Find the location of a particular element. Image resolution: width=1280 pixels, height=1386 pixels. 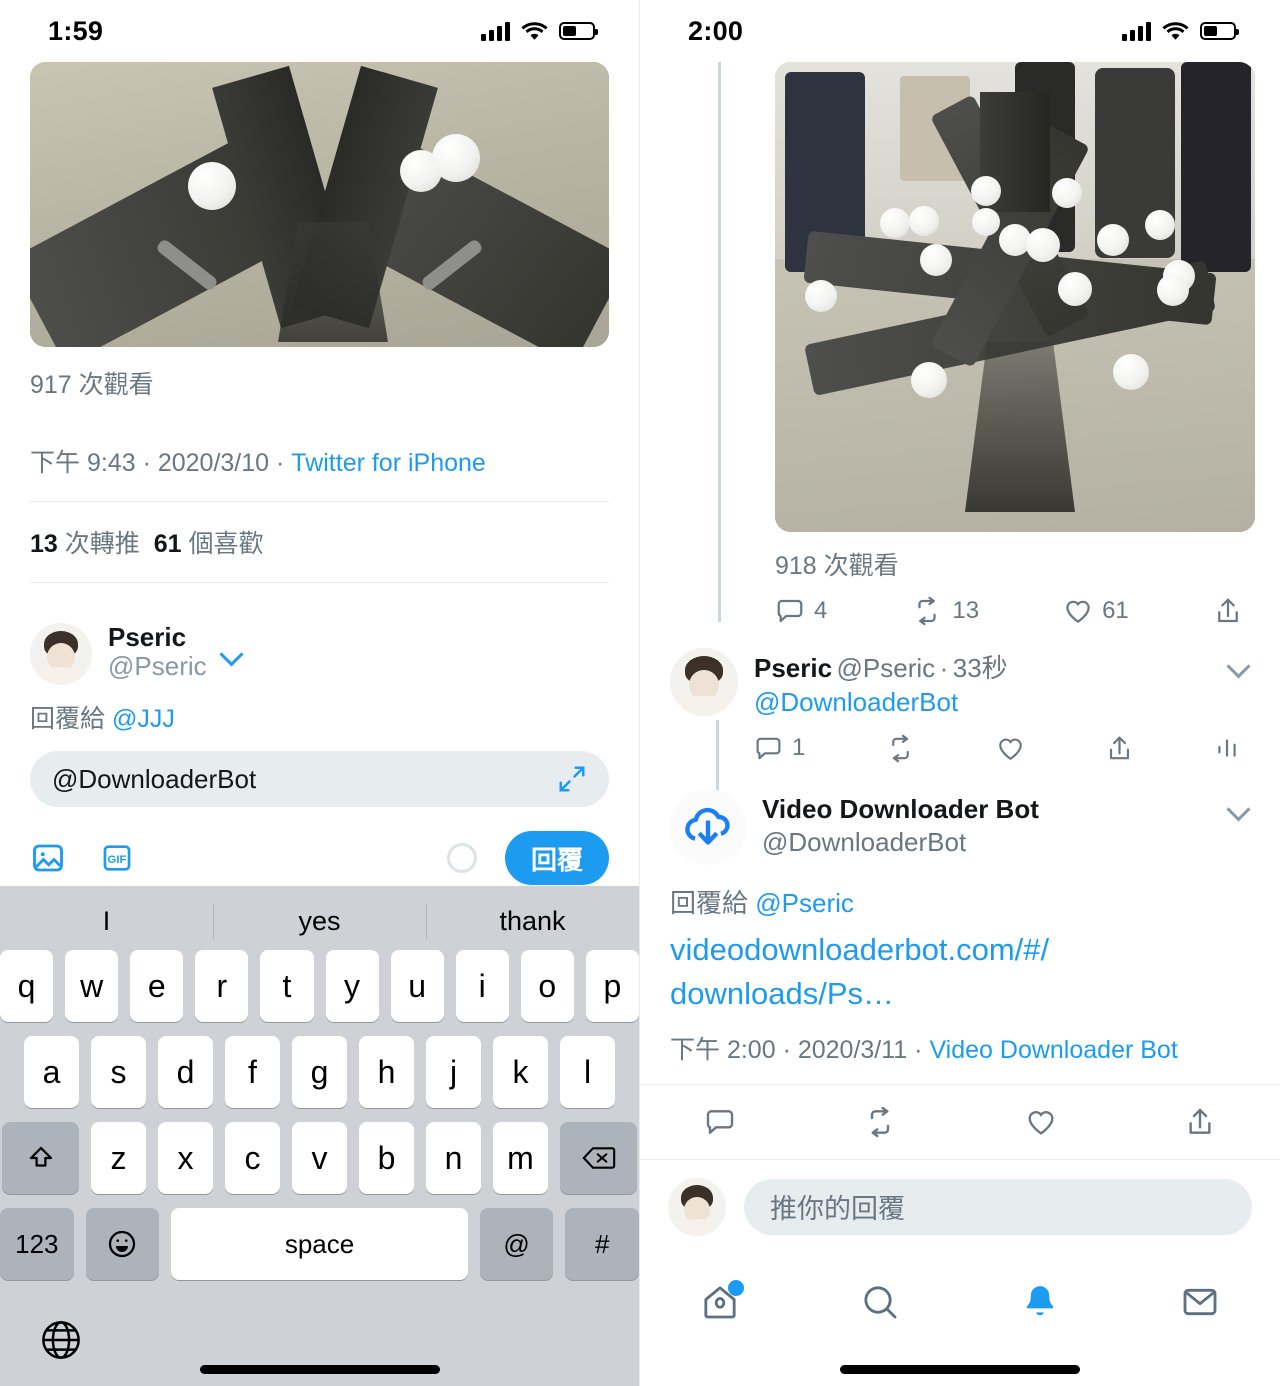

bot-source-link: Video Downloader Bot is located at coordinates (1053, 1050).